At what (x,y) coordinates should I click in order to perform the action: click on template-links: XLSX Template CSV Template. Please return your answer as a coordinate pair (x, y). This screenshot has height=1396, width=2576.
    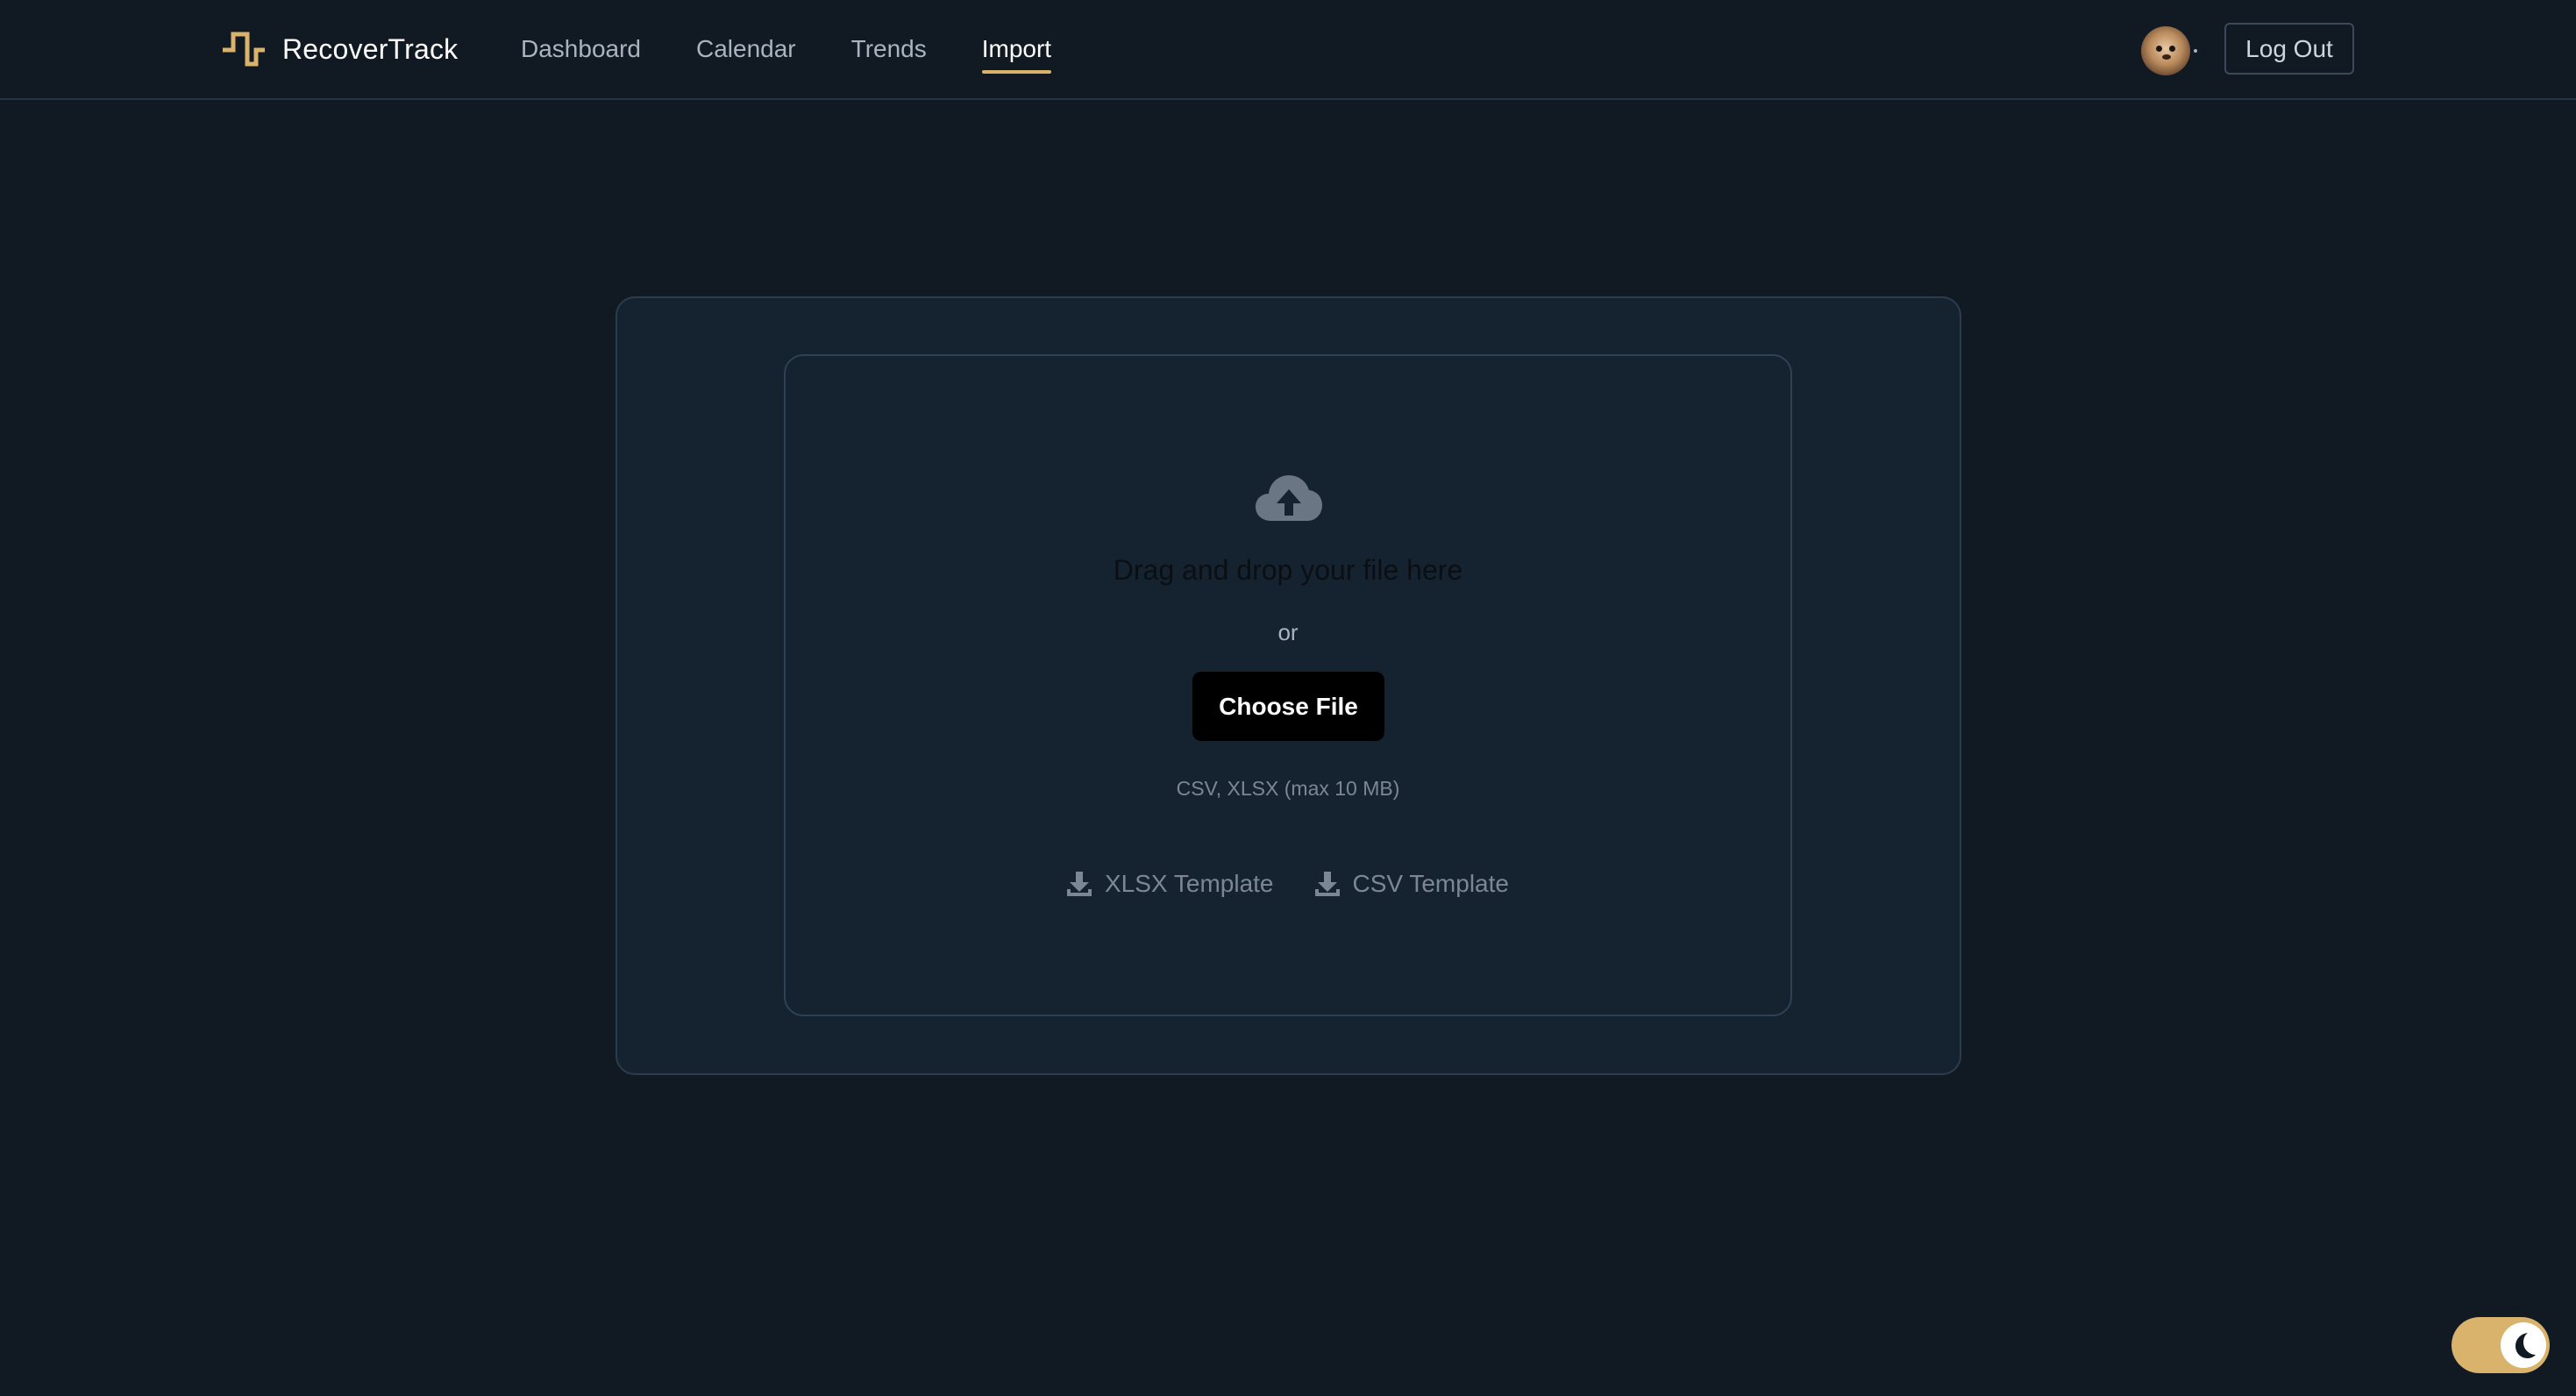
    Looking at the image, I should click on (1287, 883).